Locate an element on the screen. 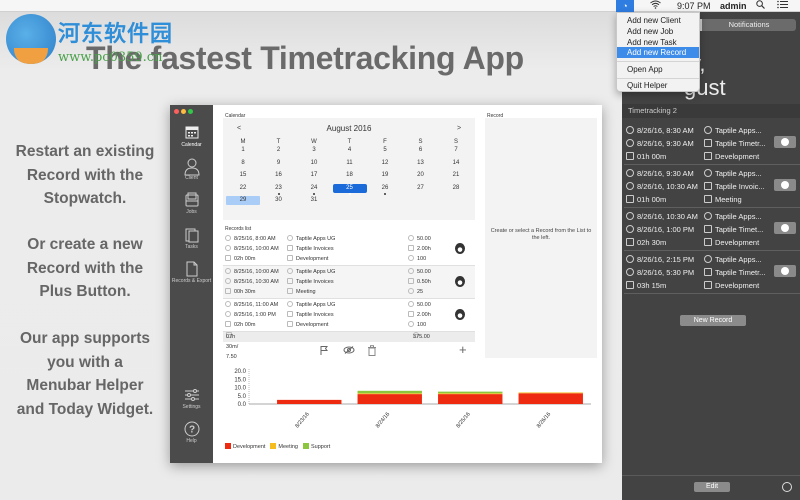 This screenshot has width=800, height=500. edit-button: Edit is located at coordinates (712, 487).